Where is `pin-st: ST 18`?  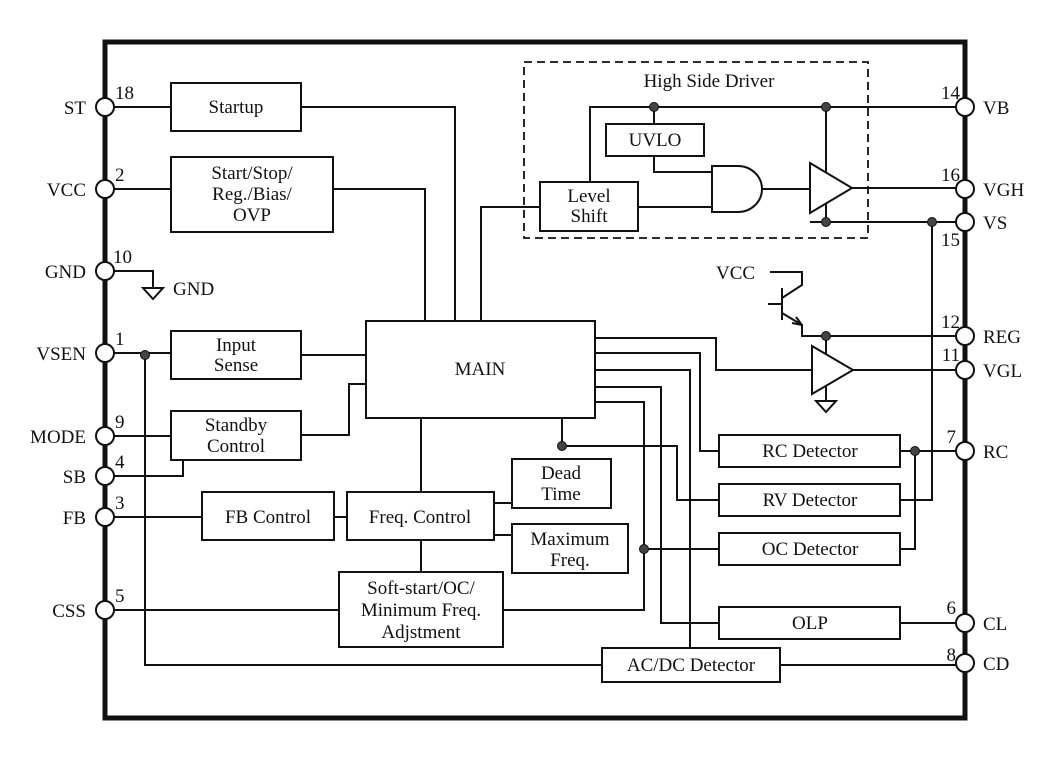 pin-st: ST 18 is located at coordinates (99, 101).